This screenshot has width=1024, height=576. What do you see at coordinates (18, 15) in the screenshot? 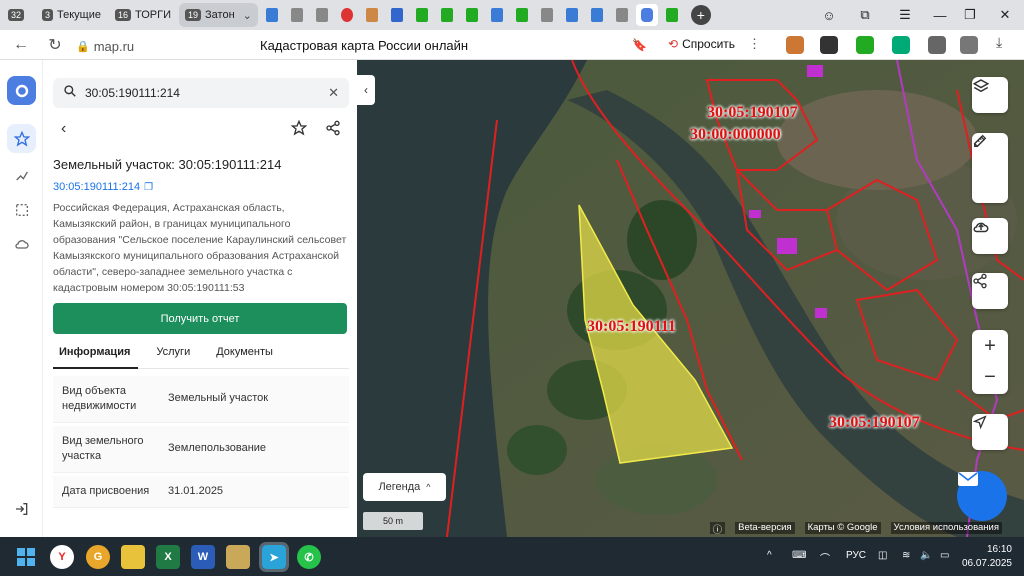
I see `tab-group-1: 32` at bounding box center [18, 15].